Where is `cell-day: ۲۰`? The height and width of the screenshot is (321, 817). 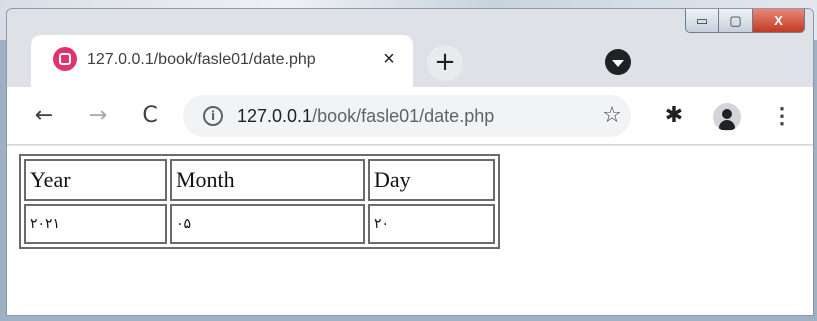 cell-day: ۲۰ is located at coordinates (431, 224).